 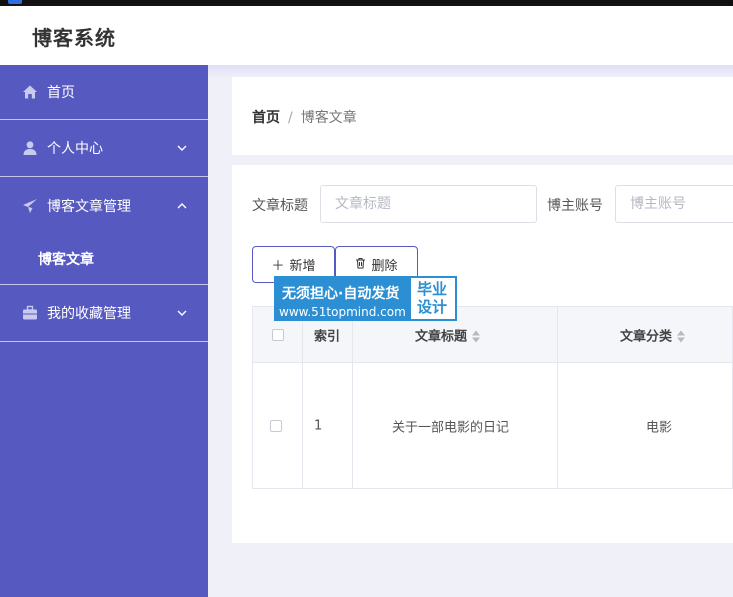 What do you see at coordinates (280, 206) in the screenshot?
I see `article-title-label: 文章标题` at bounding box center [280, 206].